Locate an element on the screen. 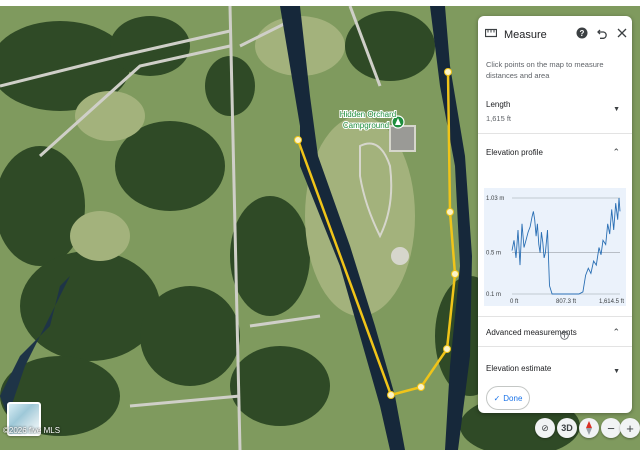 This screenshot has width=640, height=450. copyright-text: ©2026 five MLS is located at coordinates (32, 430).